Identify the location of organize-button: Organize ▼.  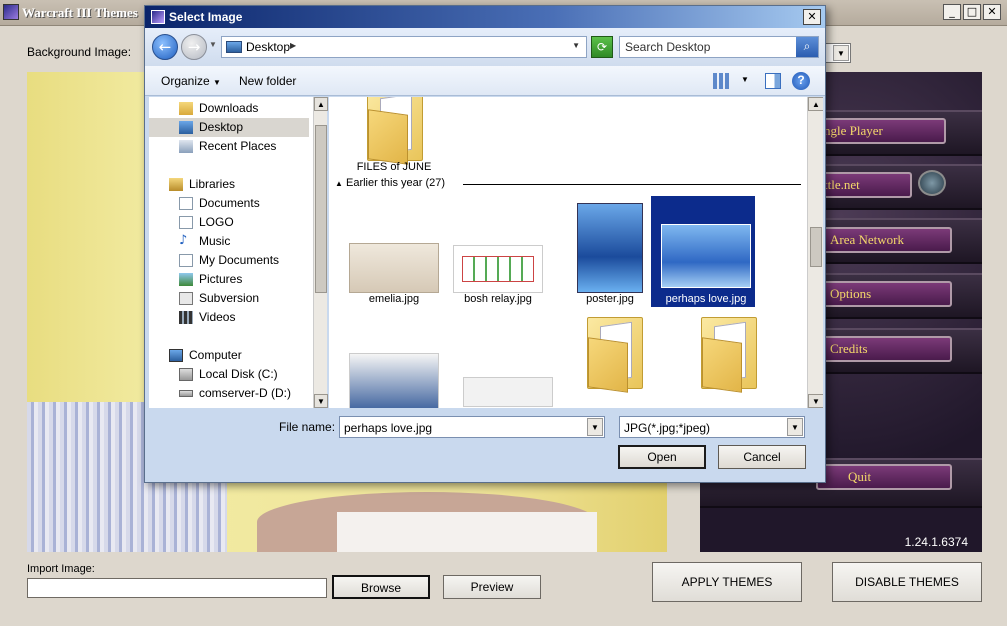
(191, 81).